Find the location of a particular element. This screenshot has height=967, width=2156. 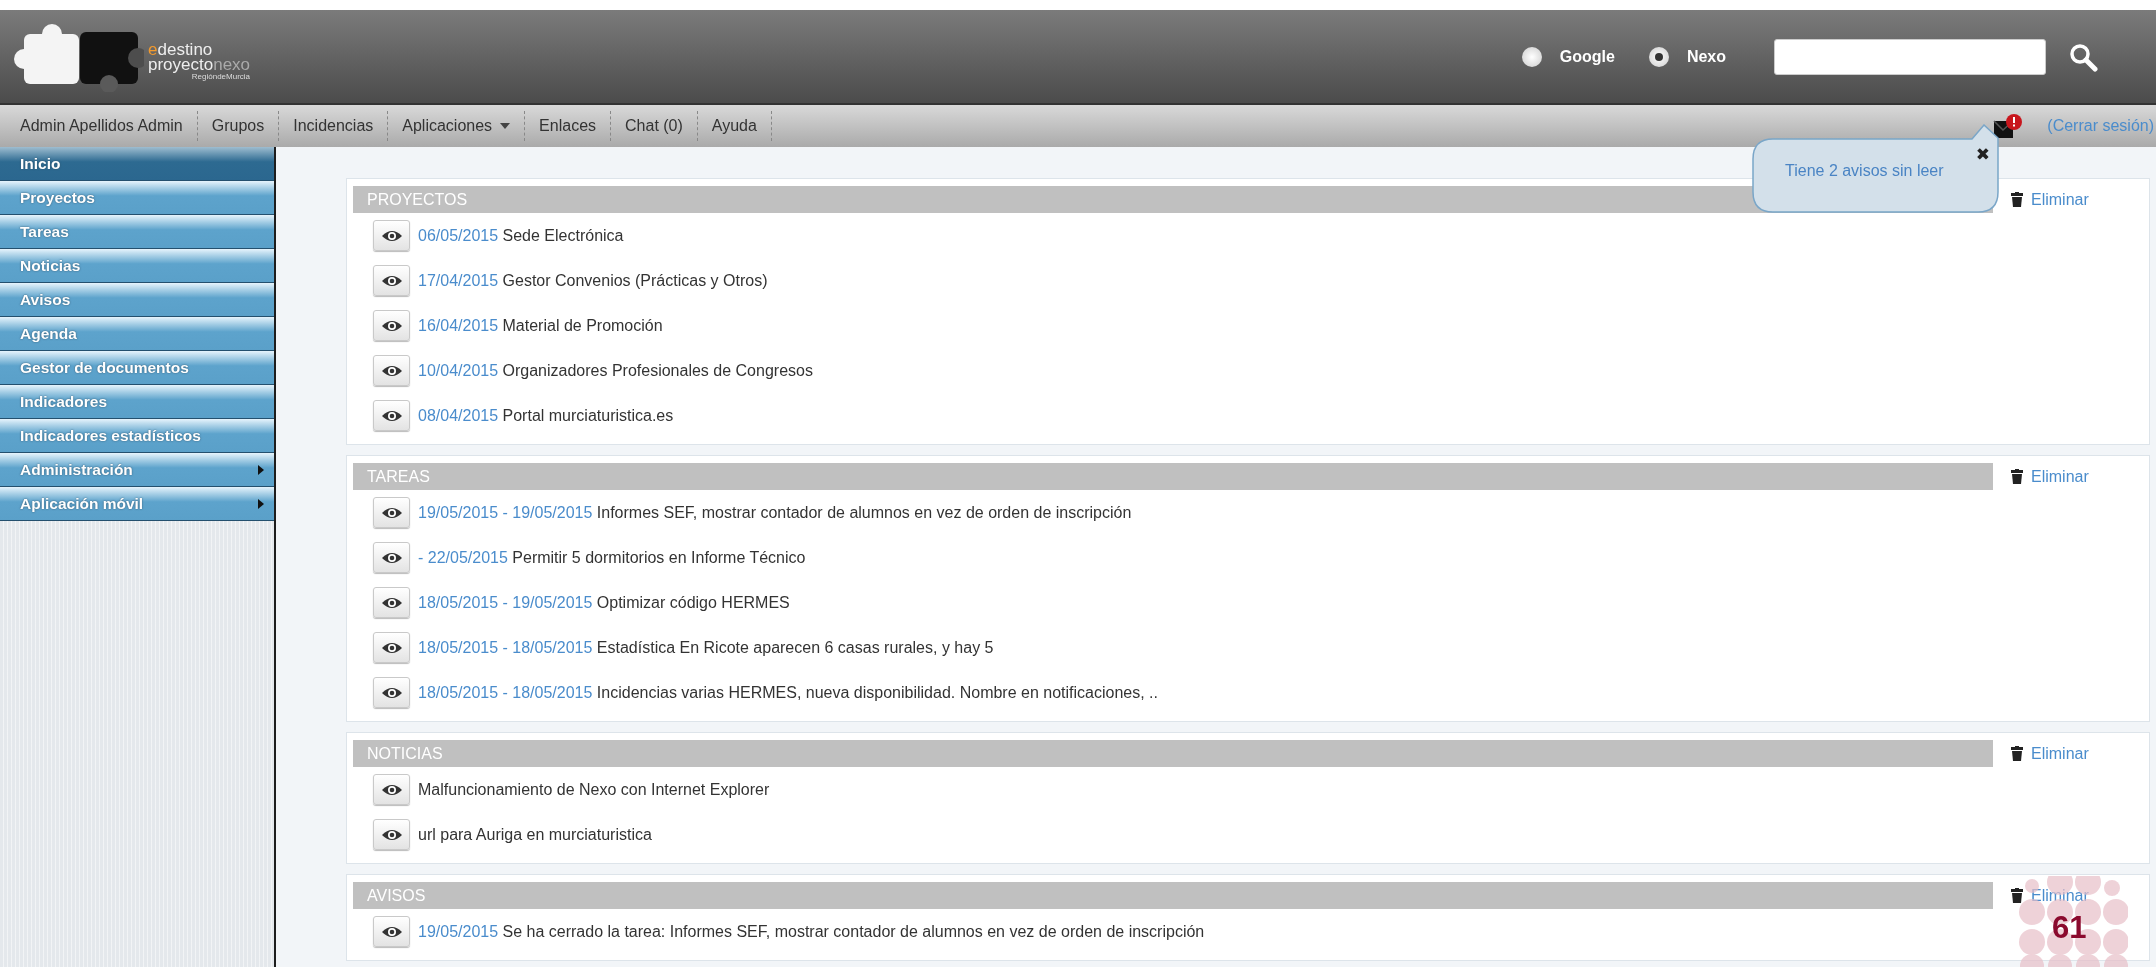

mail-alert-icon is located at coordinates (2008, 126).